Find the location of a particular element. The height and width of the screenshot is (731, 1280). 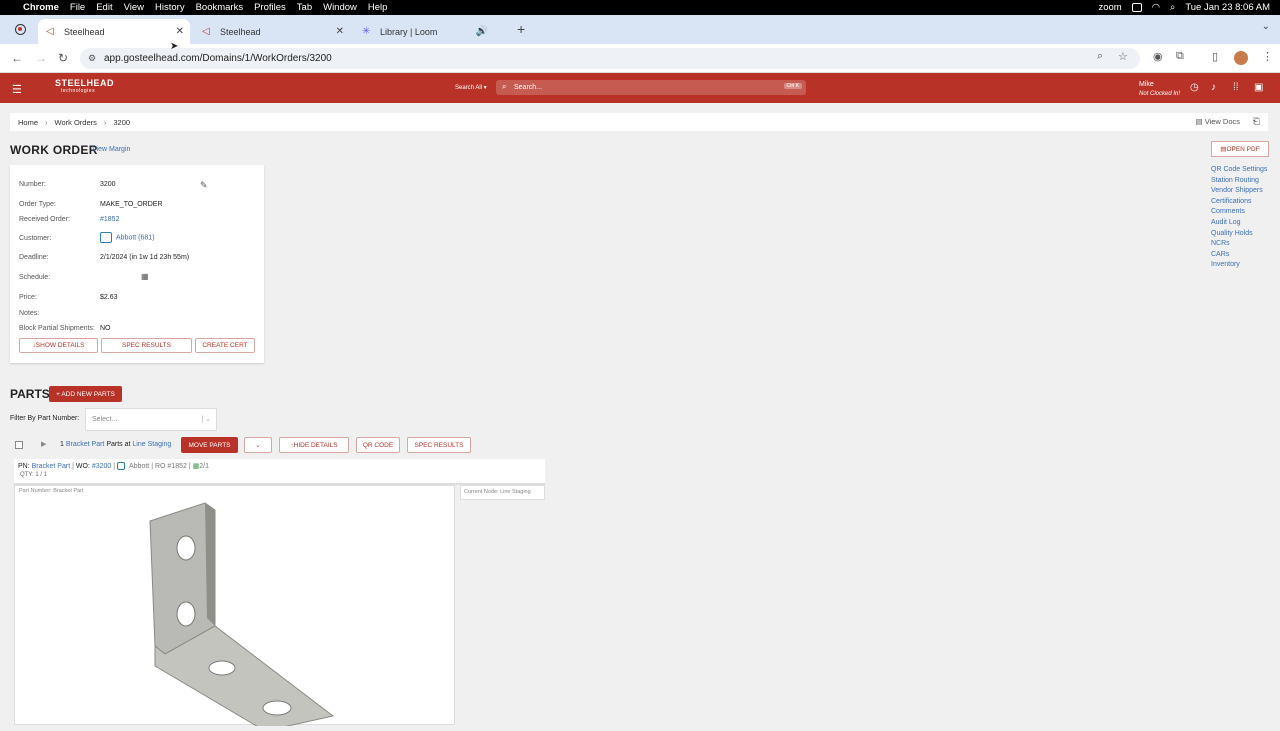

extension-icon: ◉ is located at coordinates (1158, 56).